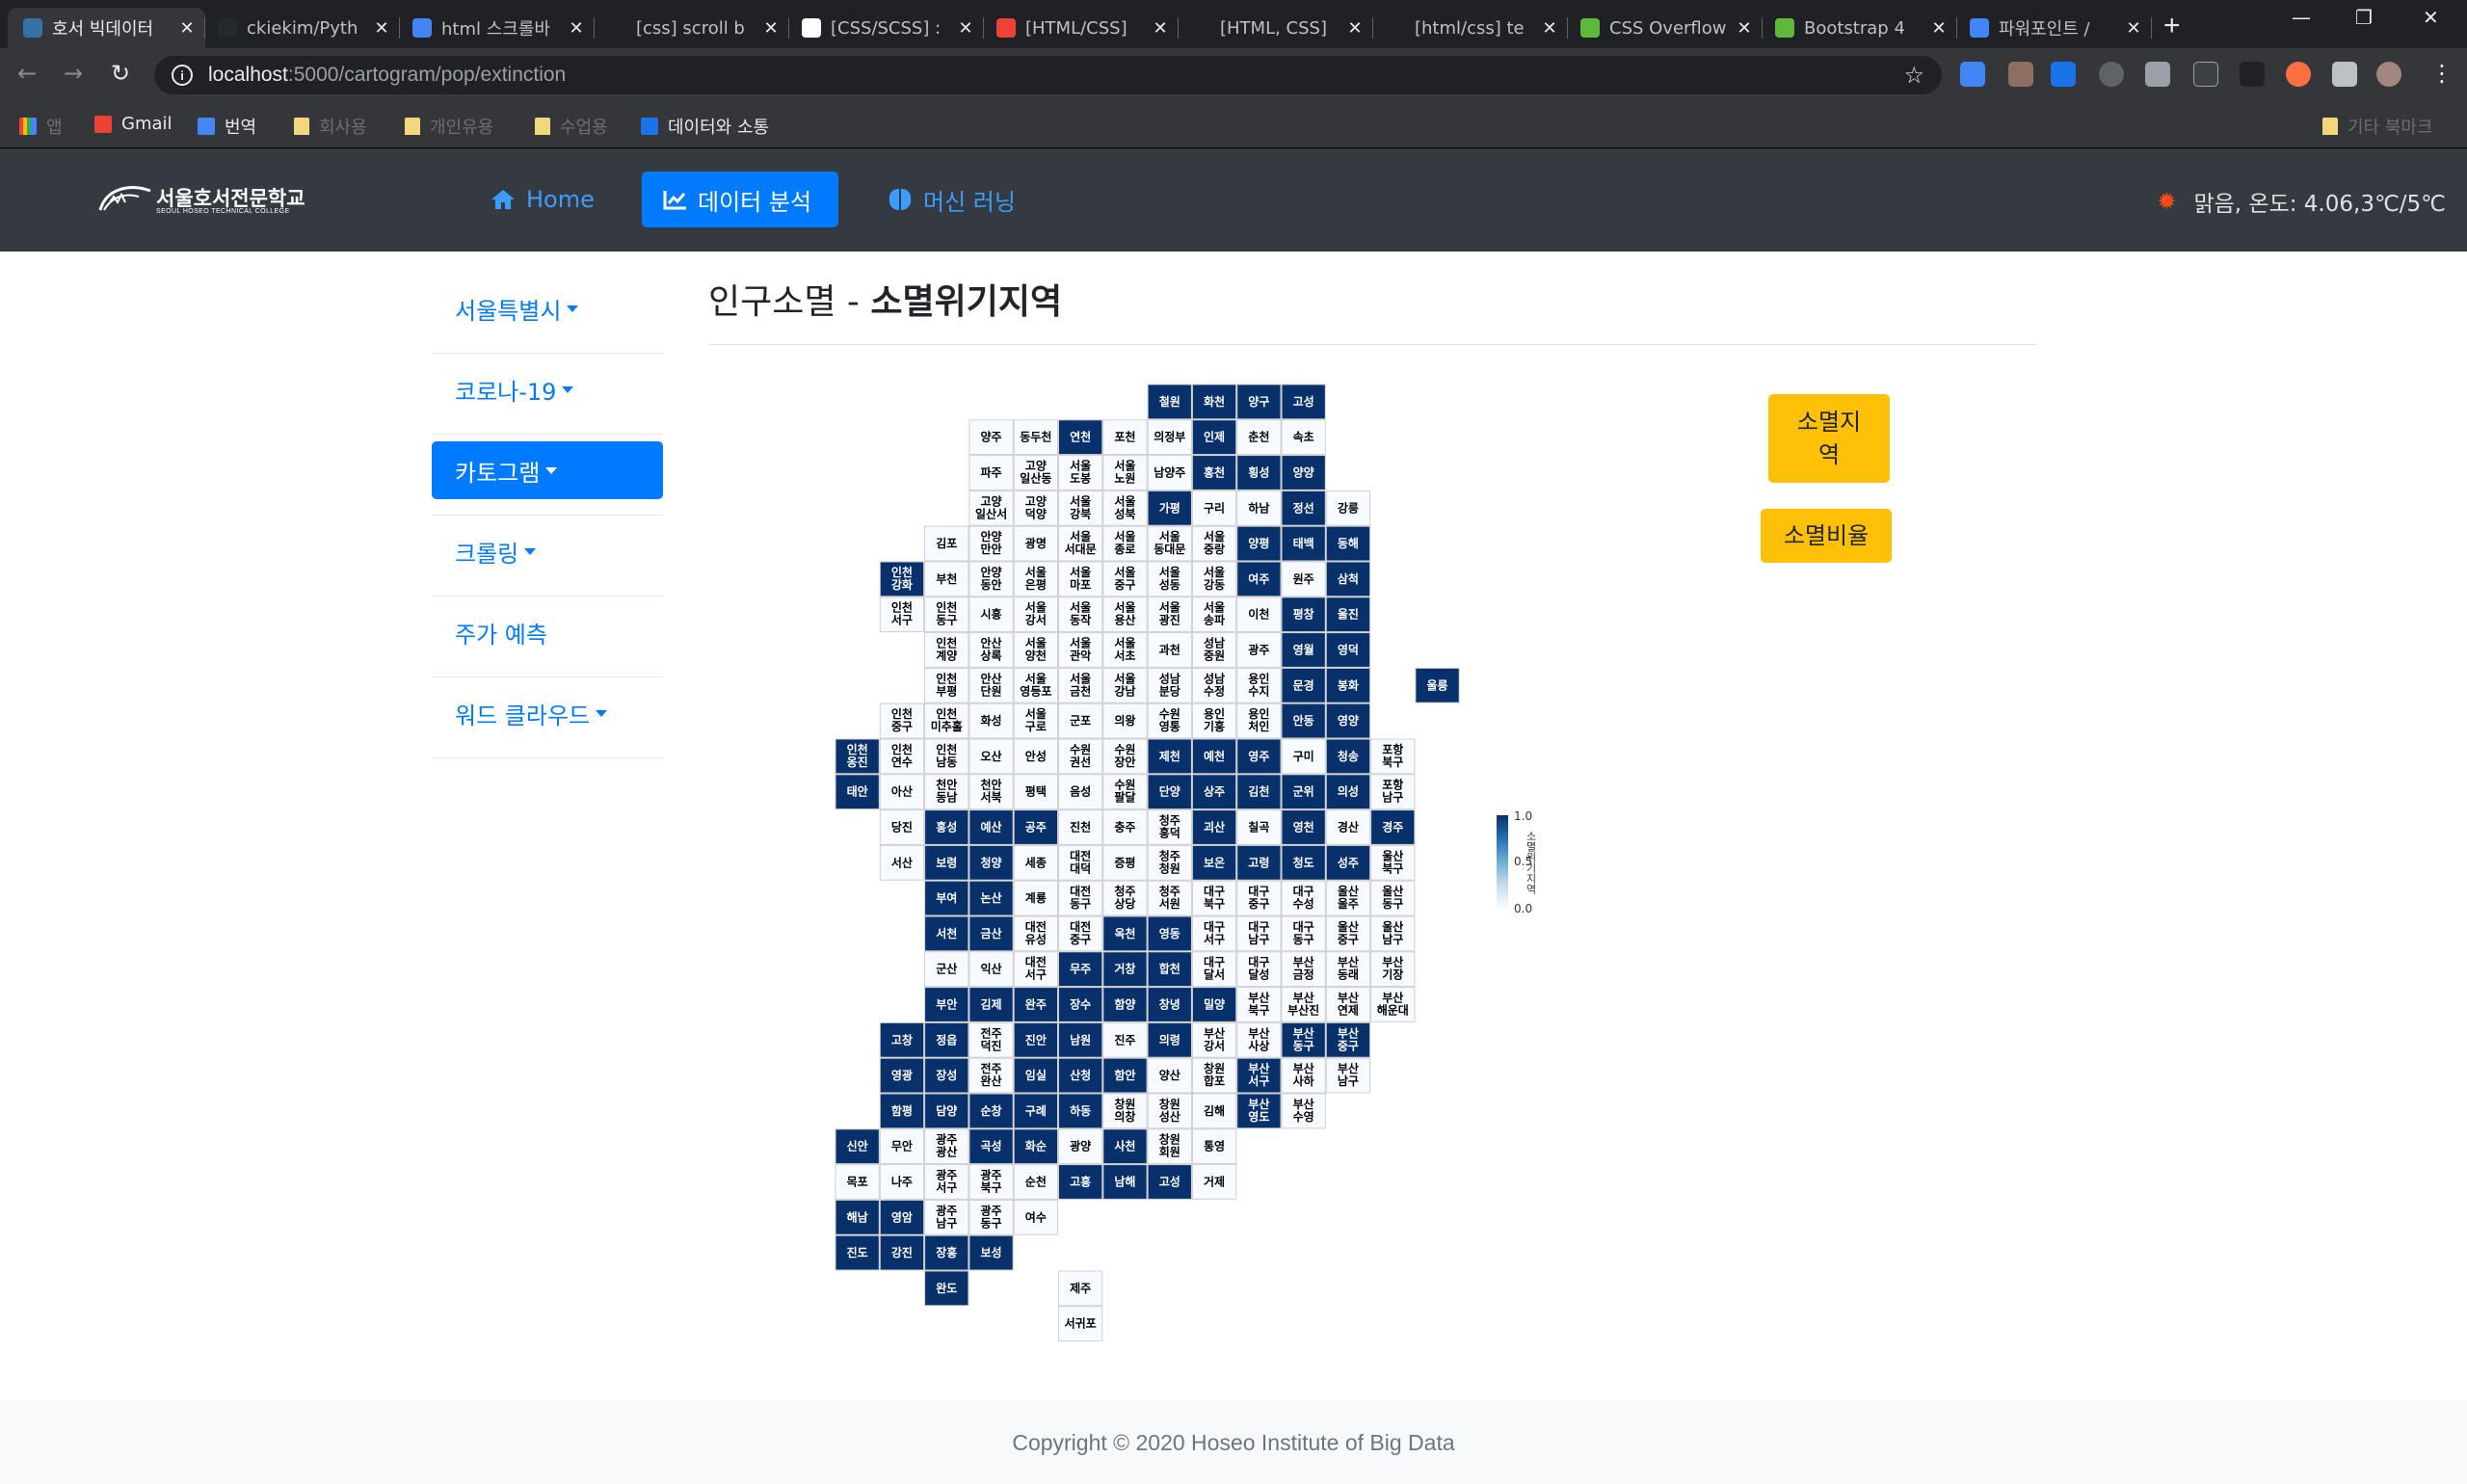 Image resolution: width=2467 pixels, height=1484 pixels. I want to click on region-cell: 인천 남동, so click(946, 756).